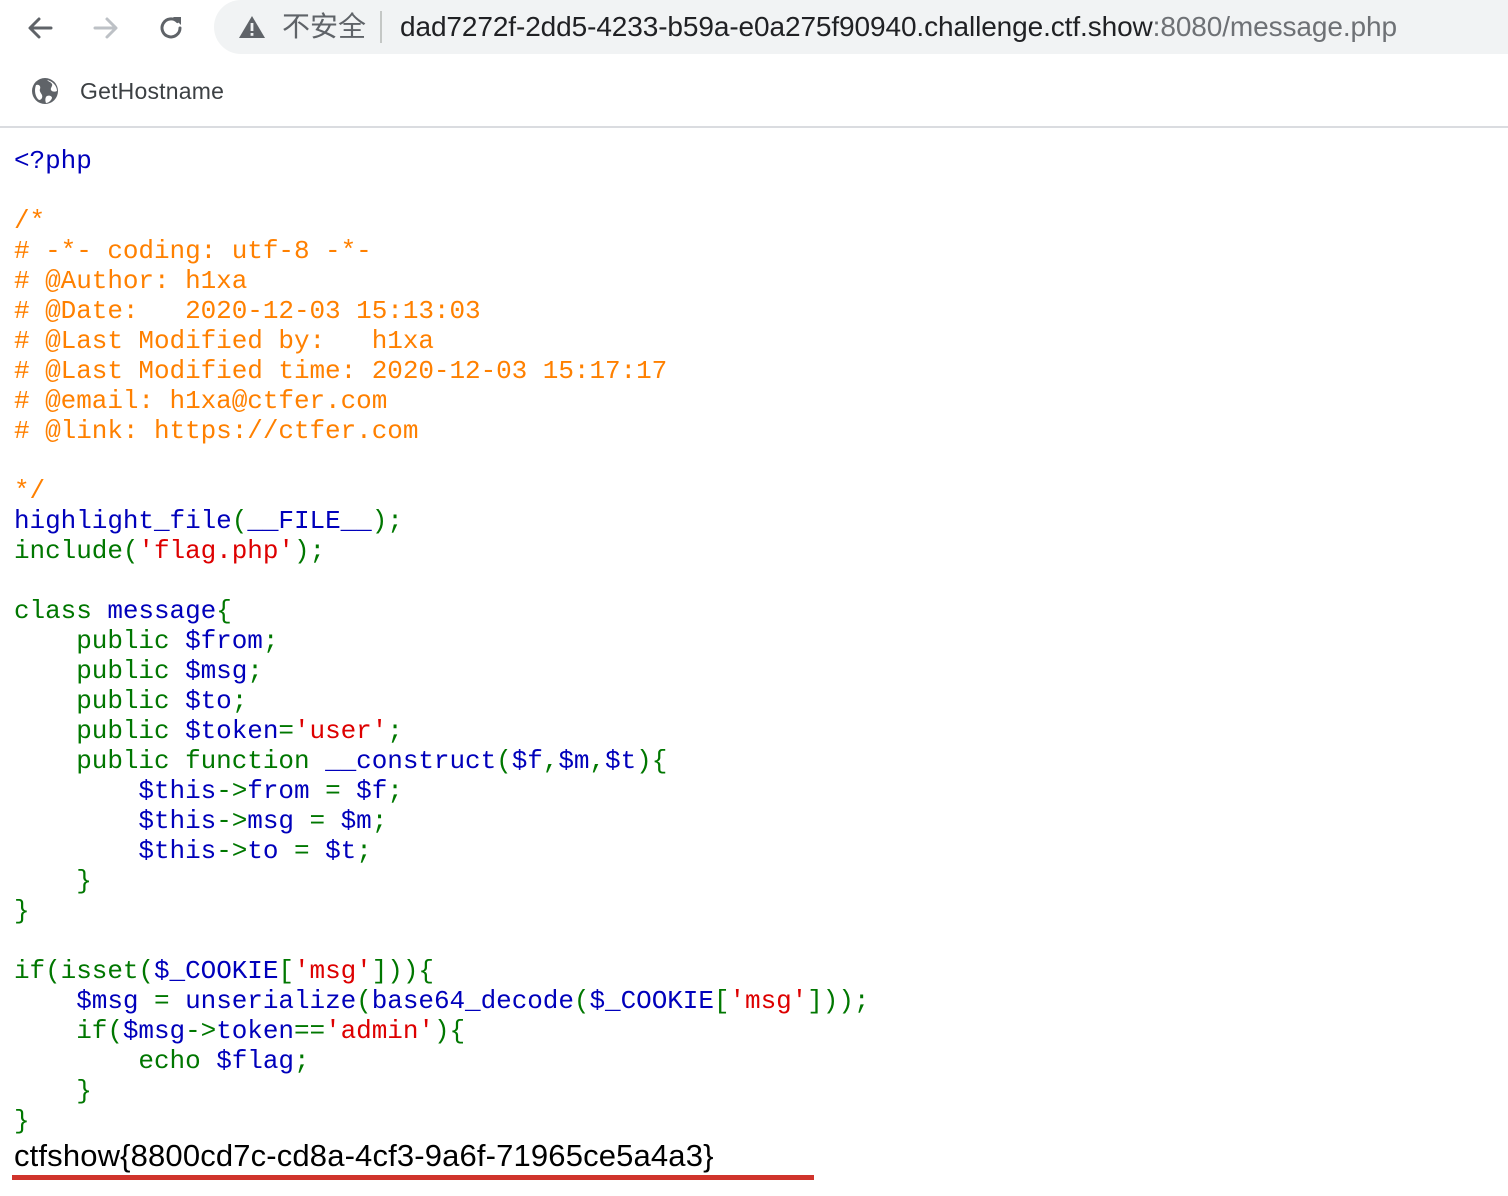 This screenshot has height=1196, width=1508. I want to click on code-token: # @email: h1xa@ctfer.com, so click(201, 401).